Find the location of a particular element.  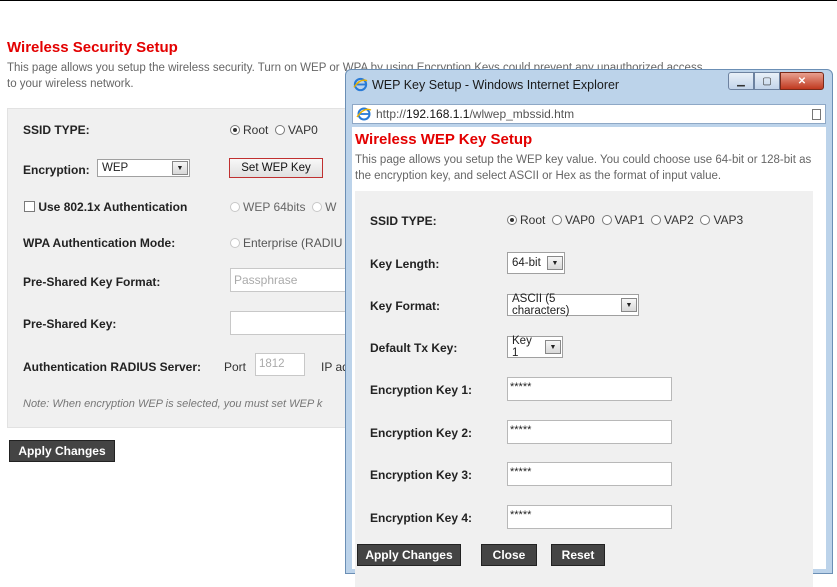

encryption-key-2-label: Encryption Key 2: is located at coordinates (421, 433).